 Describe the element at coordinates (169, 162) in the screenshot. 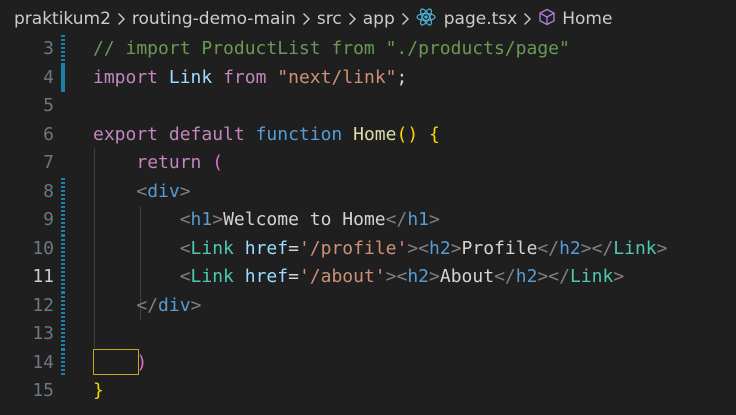

I see `code-token: return` at that location.